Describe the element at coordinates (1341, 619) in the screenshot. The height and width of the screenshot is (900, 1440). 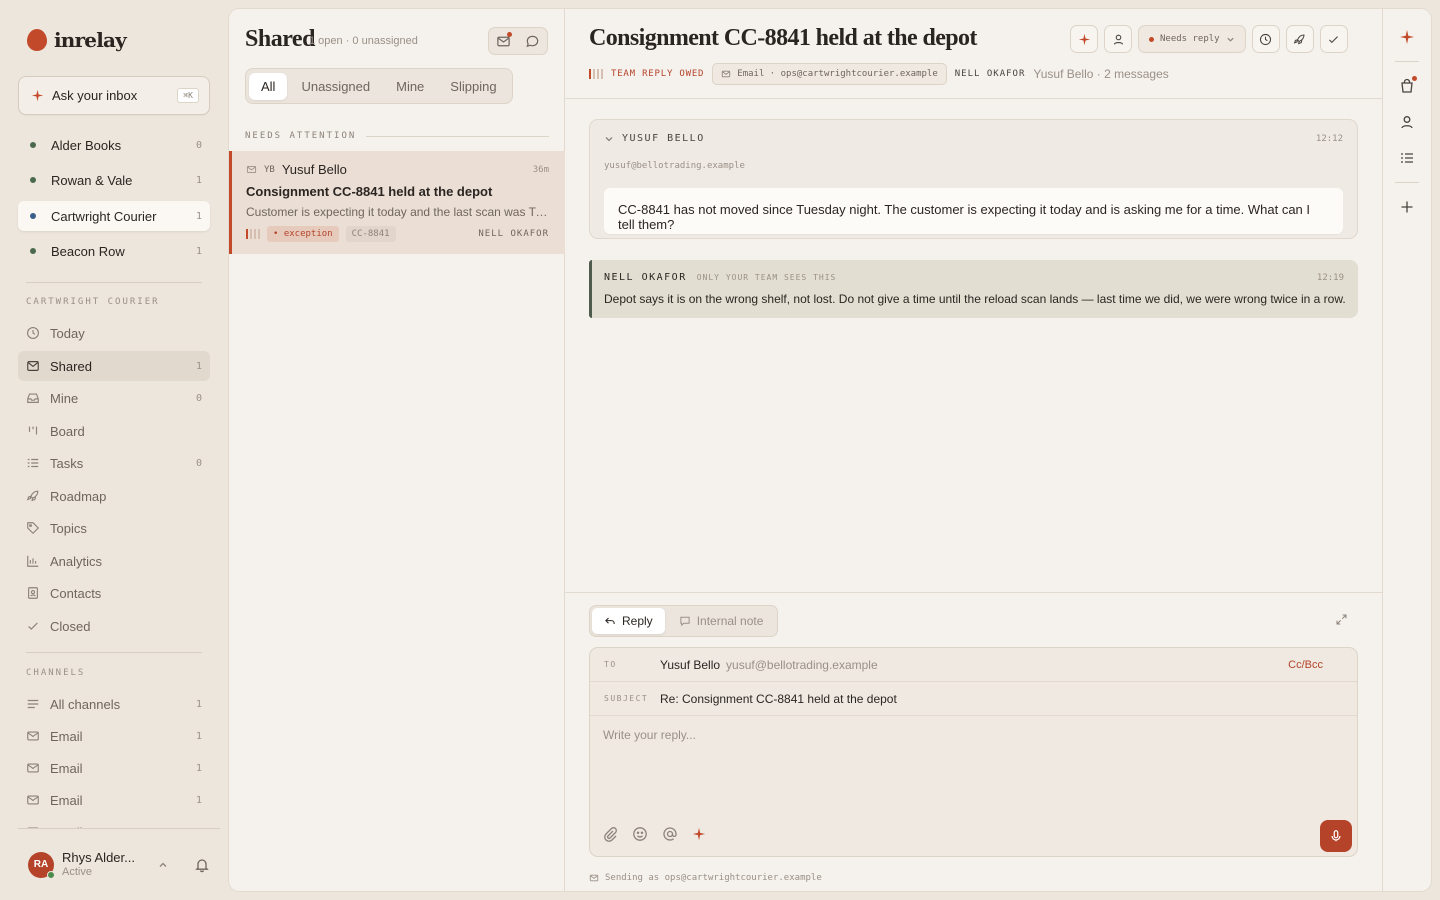
I see `expand-icon` at that location.